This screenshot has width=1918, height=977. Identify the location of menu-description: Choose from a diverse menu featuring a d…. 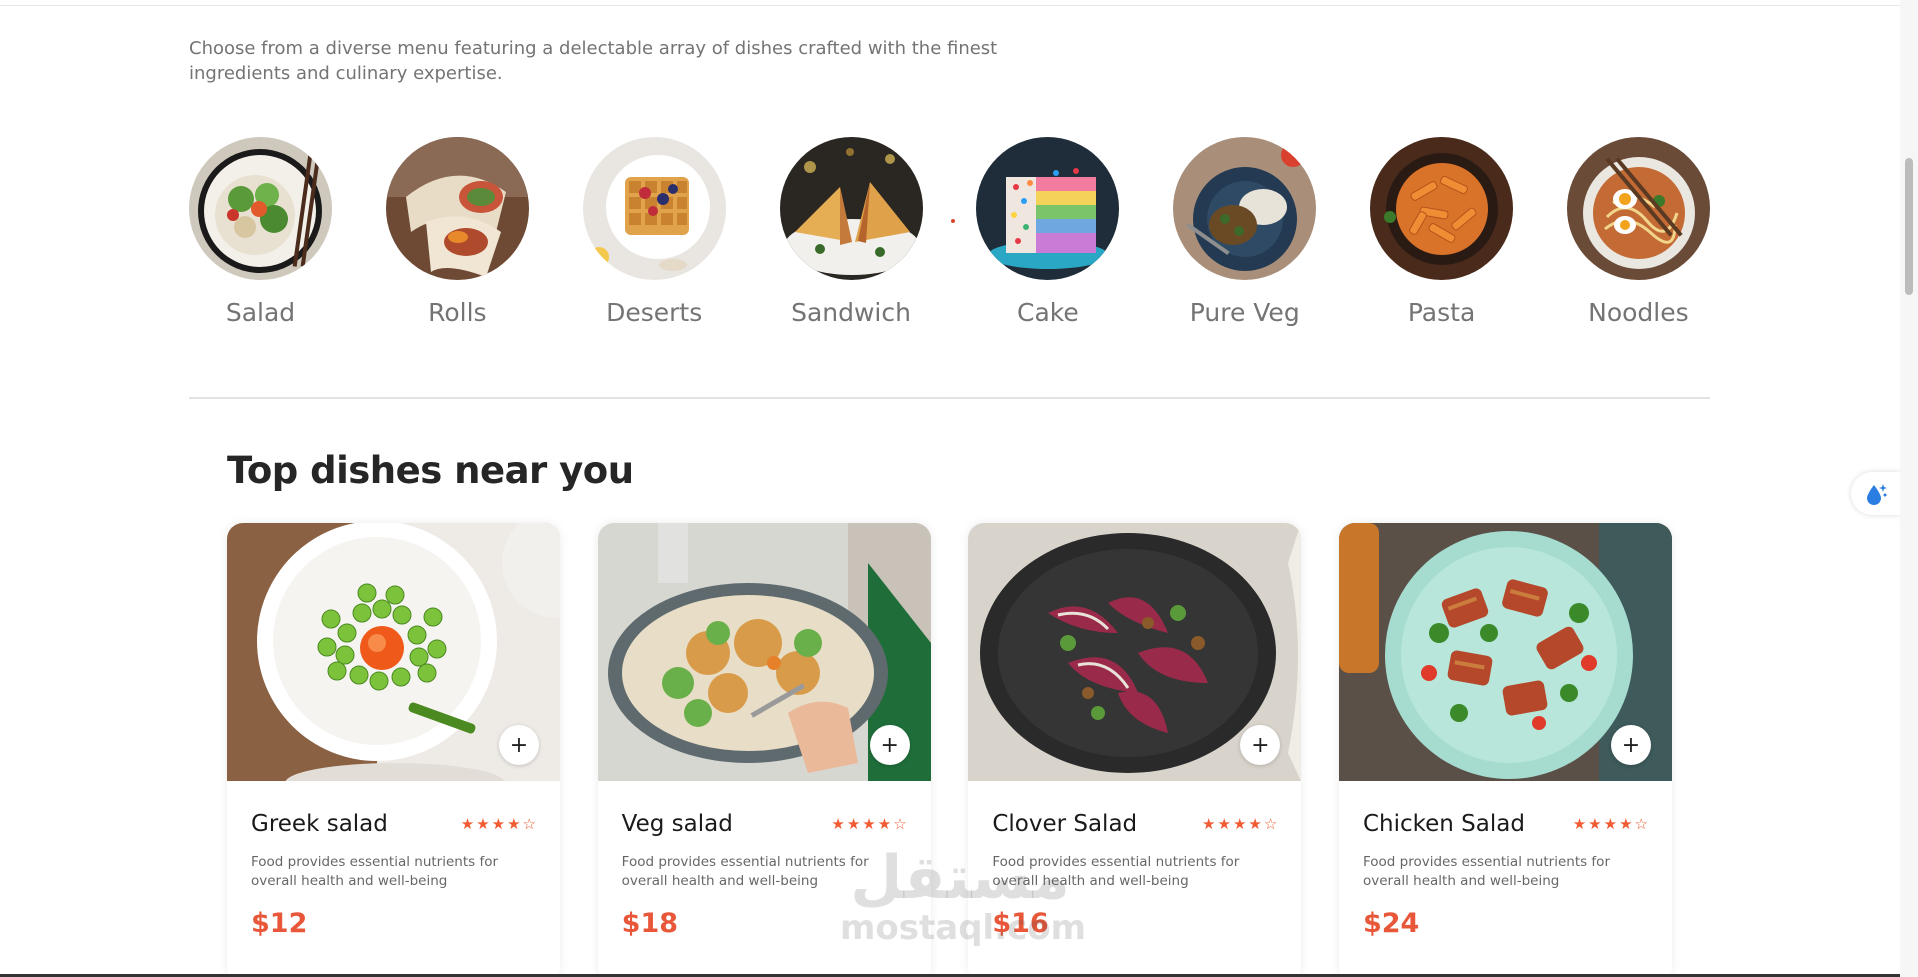
(593, 61).